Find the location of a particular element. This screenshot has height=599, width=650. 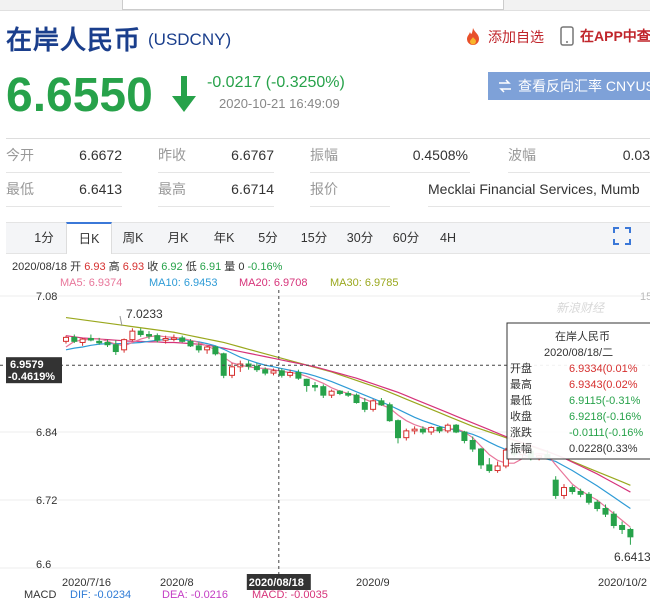

tooltip-value: 6.9334(0.01% is located at coordinates (603, 369).